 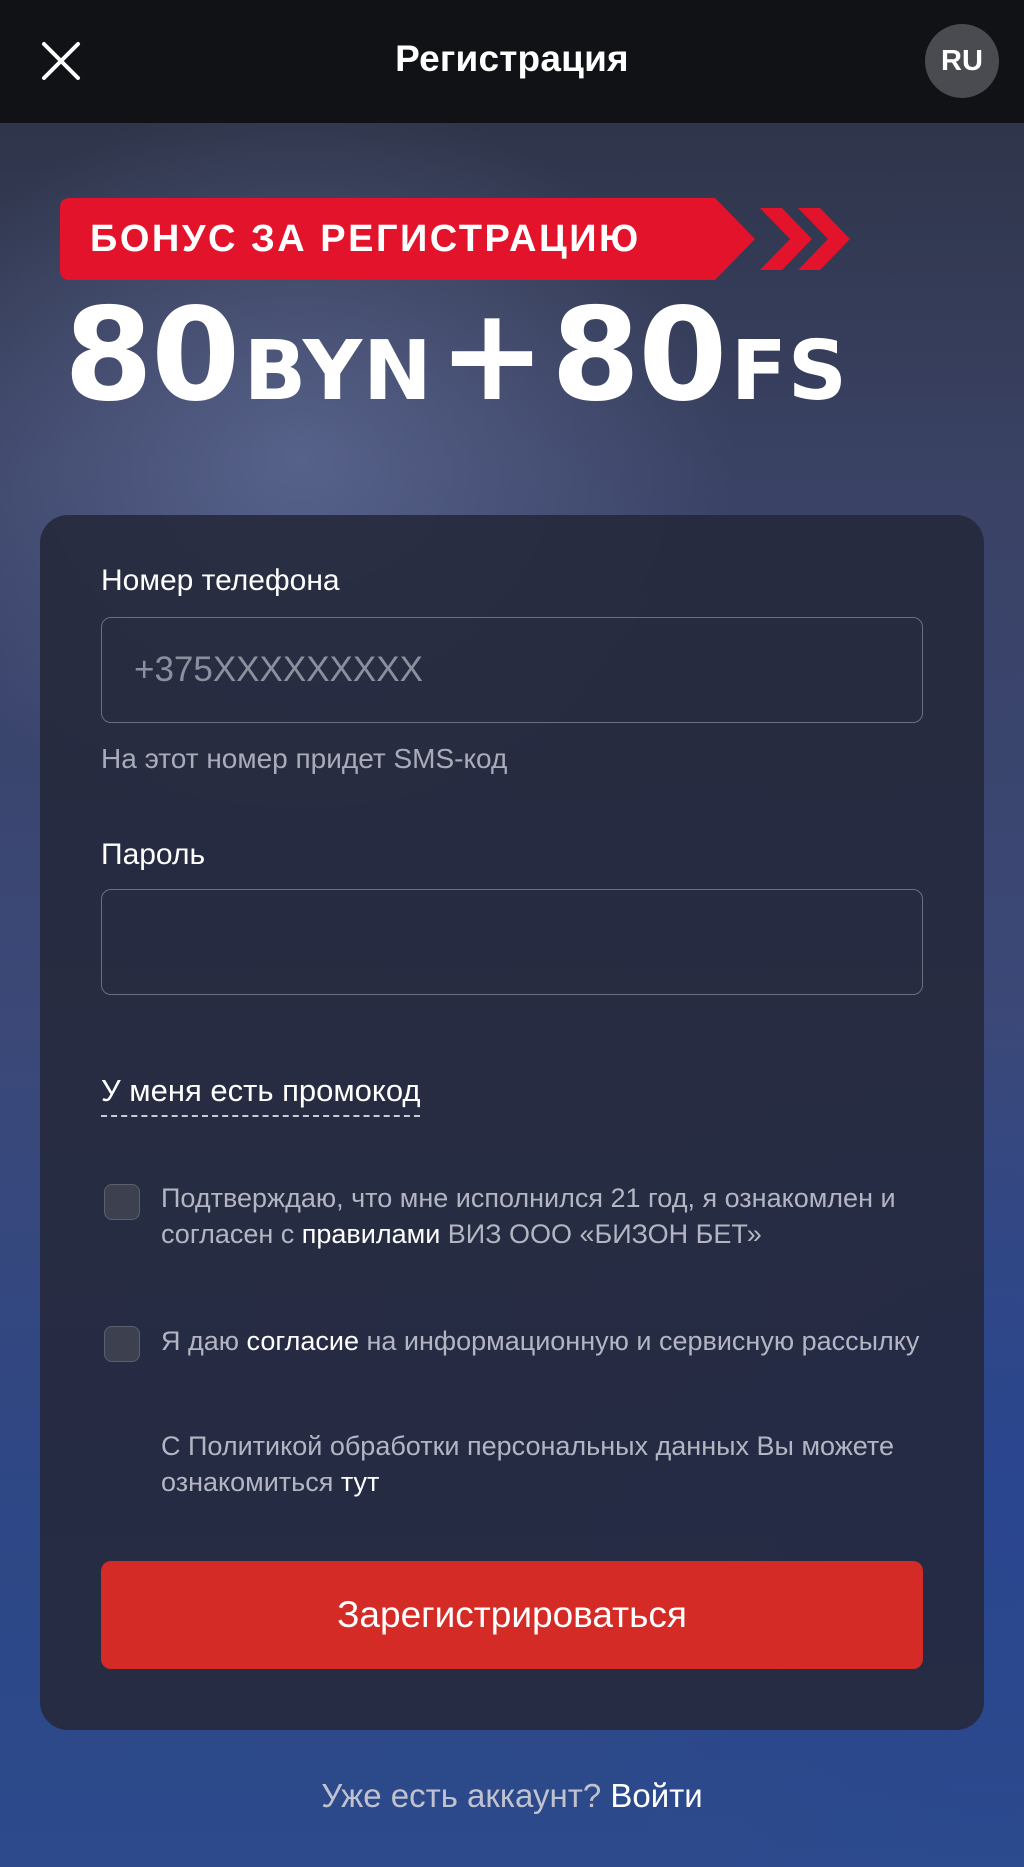 I want to click on double-chevron-right-icon, so click(x=805, y=239).